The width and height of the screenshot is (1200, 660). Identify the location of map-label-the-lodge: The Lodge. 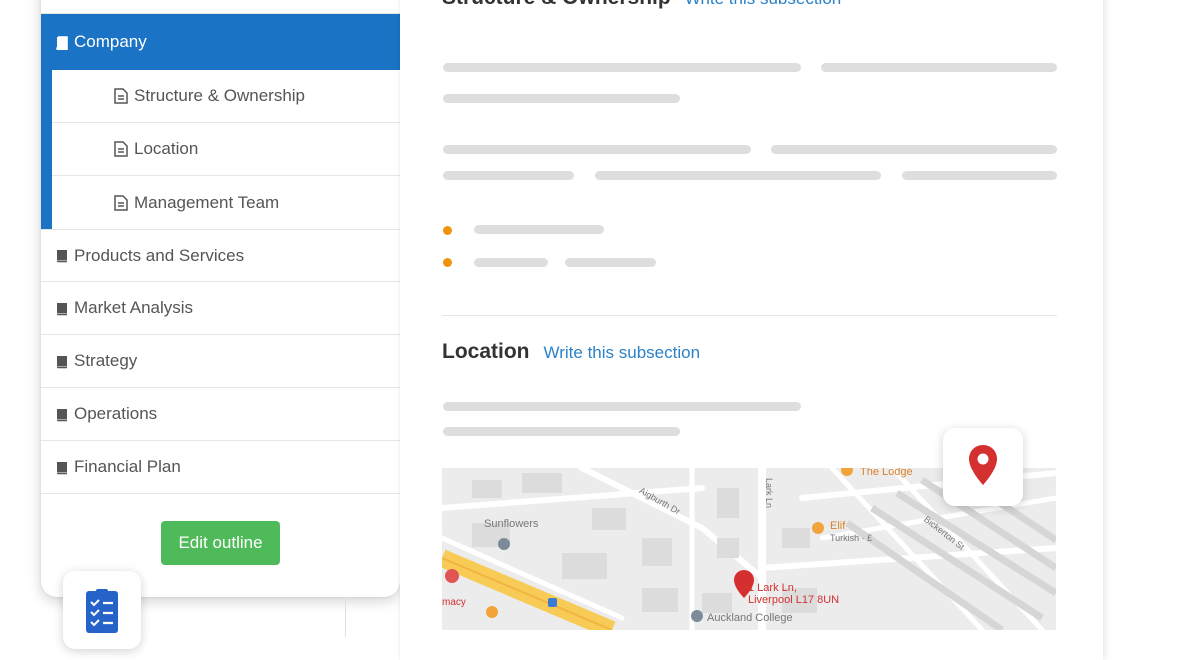
(886, 473).